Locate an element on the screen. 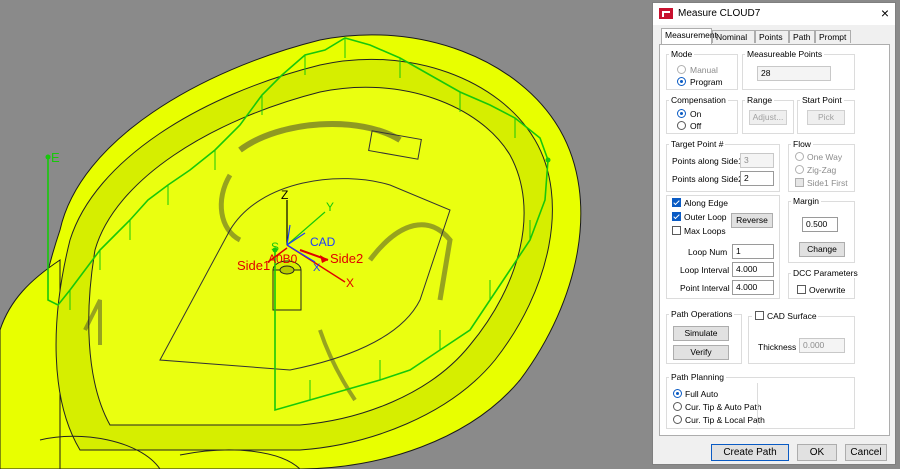 This screenshot has width=900, height=469. tip-local-path-radio is located at coordinates (677, 419).